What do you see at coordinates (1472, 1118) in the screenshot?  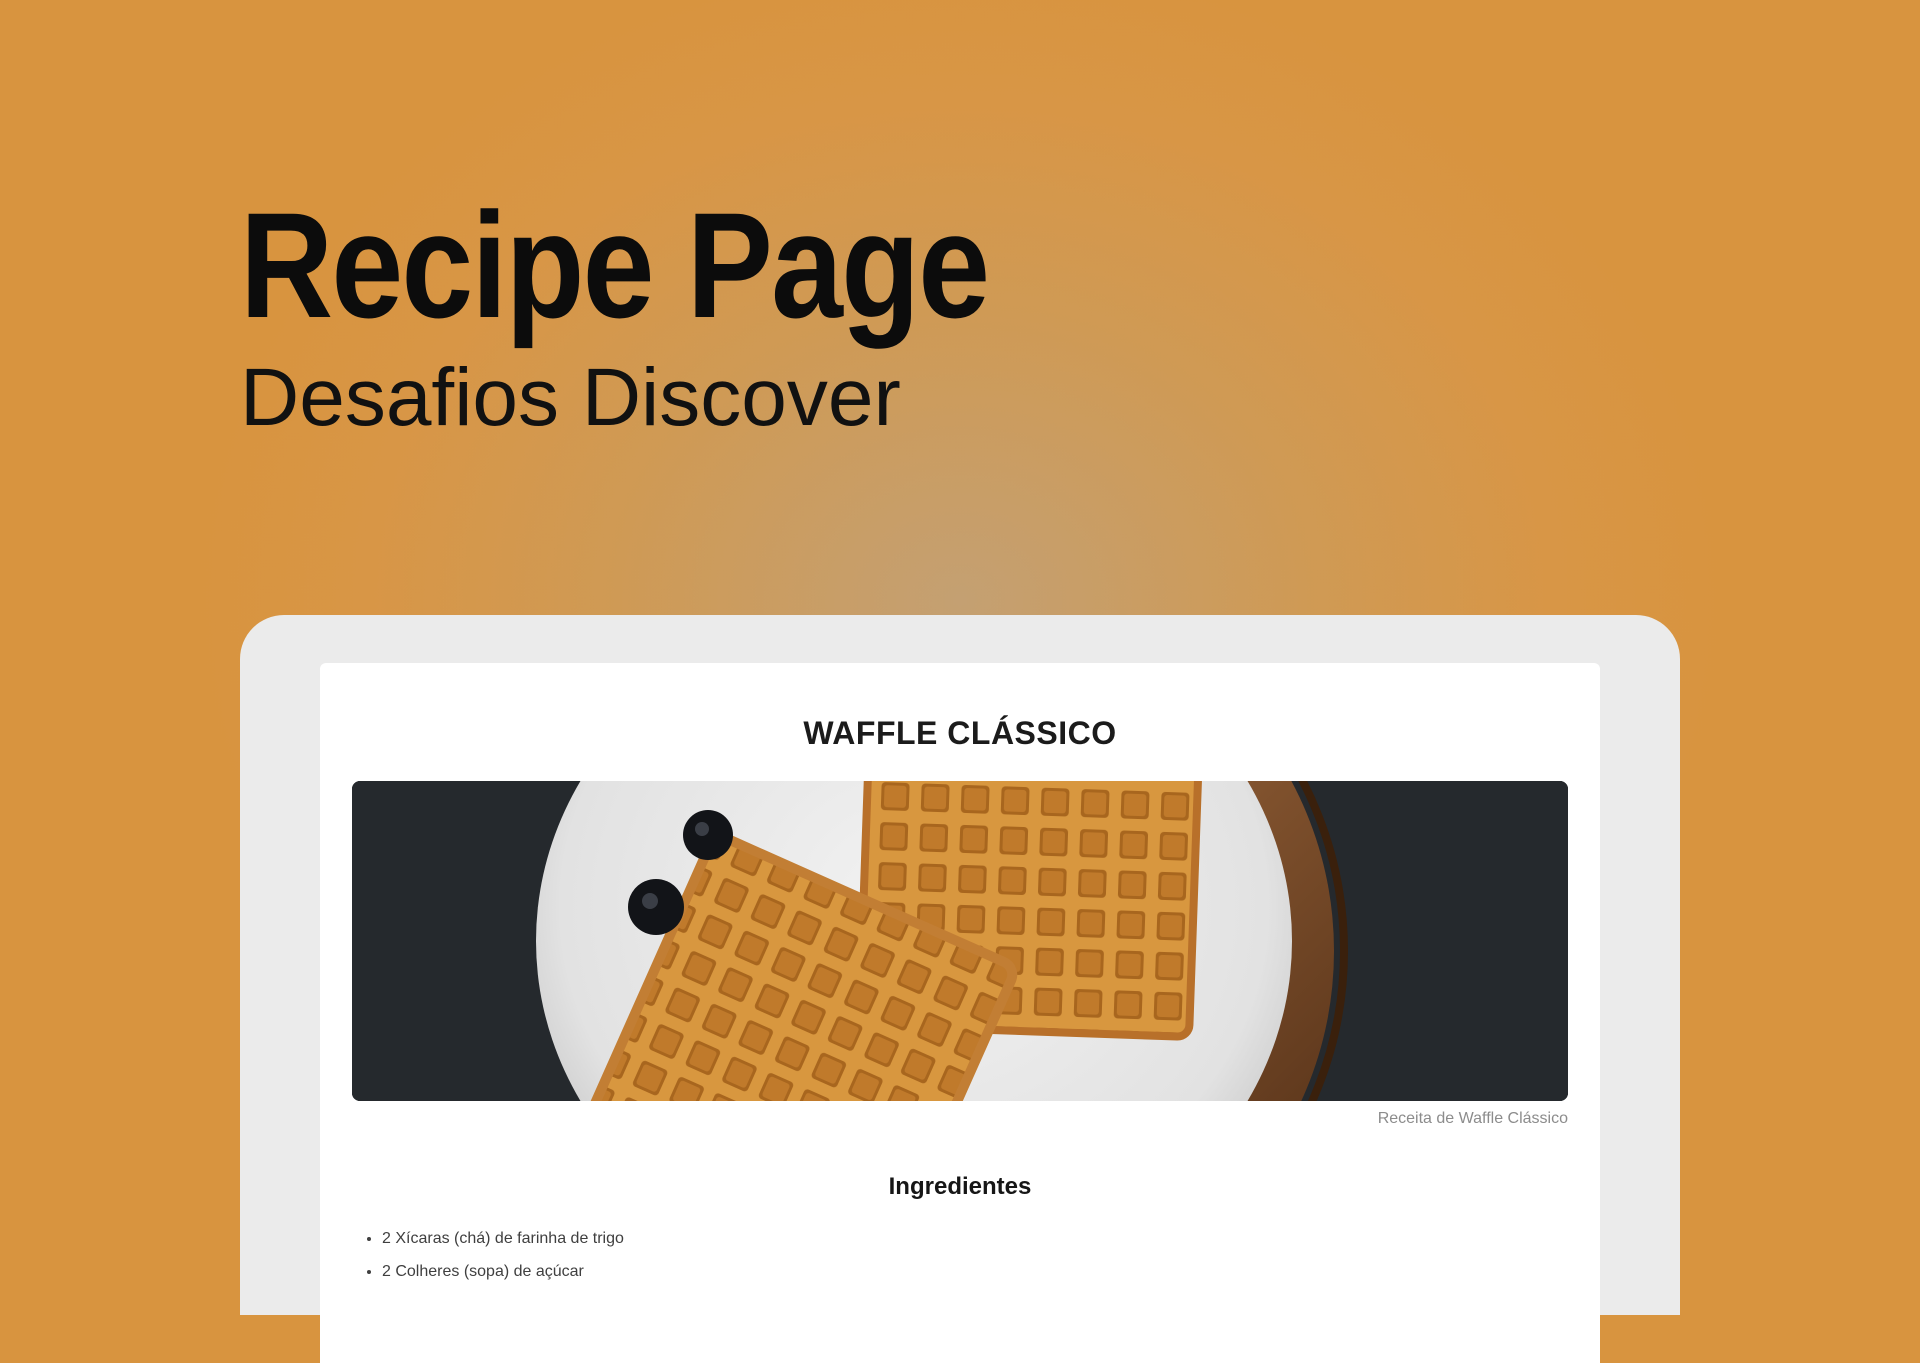 I see `image-caption: Receita de Waffle Clássico` at bounding box center [1472, 1118].